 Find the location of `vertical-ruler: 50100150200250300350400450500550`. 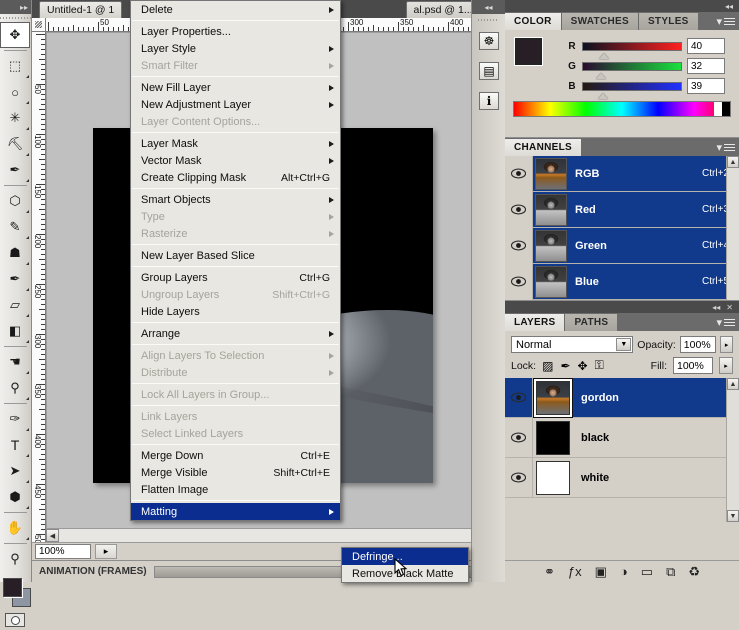

vertical-ruler: 50100150200250300350400450500550 is located at coordinates (39, 287).